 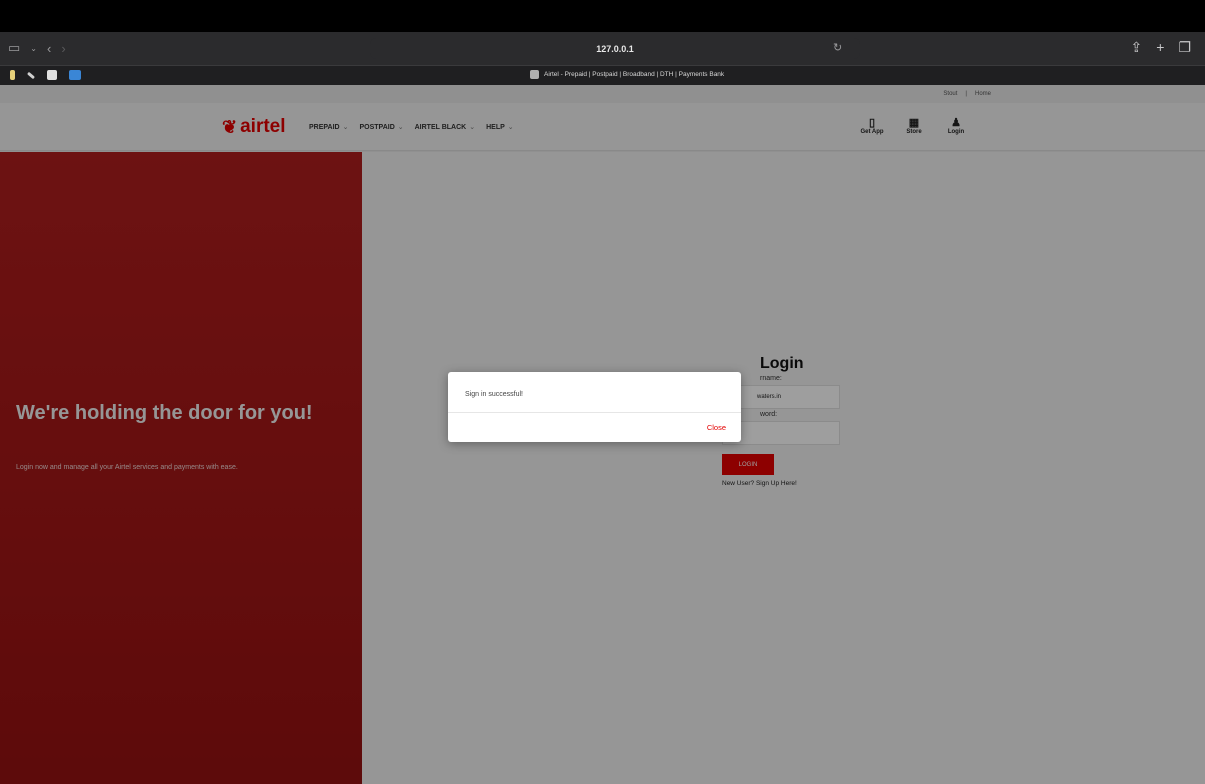 I want to click on tabs-overview-icon: ❐, so click(x=1184, y=47).